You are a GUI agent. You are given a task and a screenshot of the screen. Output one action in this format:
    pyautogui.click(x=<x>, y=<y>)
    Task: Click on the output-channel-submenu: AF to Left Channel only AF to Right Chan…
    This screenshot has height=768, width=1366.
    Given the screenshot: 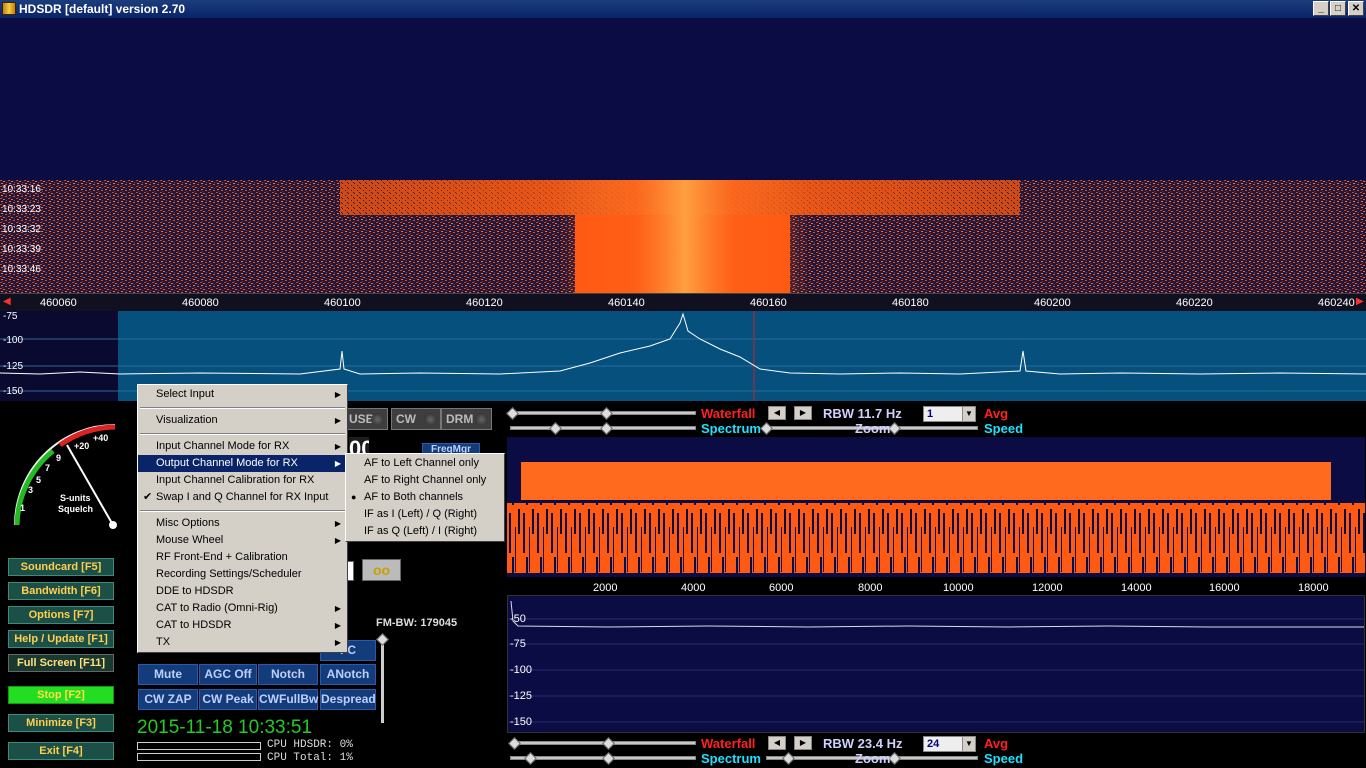 What is the action you would take?
    pyautogui.click(x=425, y=497)
    